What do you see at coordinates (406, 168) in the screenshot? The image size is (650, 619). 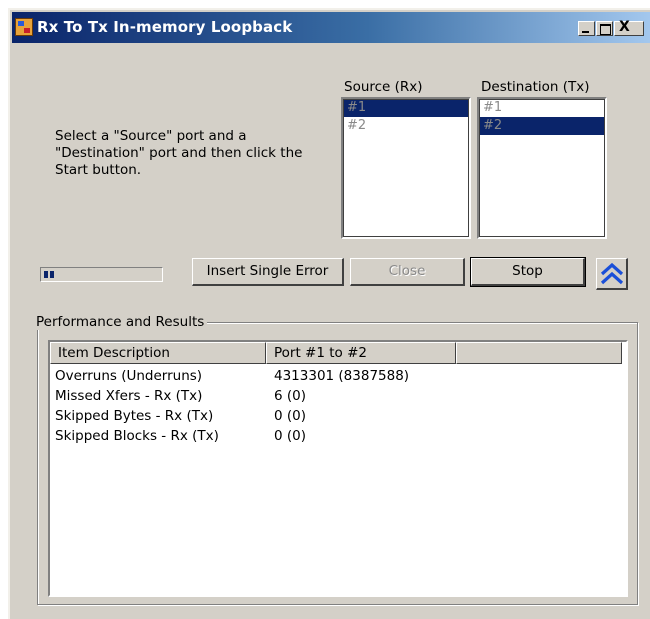 I see `source-listbox: #1 #2` at bounding box center [406, 168].